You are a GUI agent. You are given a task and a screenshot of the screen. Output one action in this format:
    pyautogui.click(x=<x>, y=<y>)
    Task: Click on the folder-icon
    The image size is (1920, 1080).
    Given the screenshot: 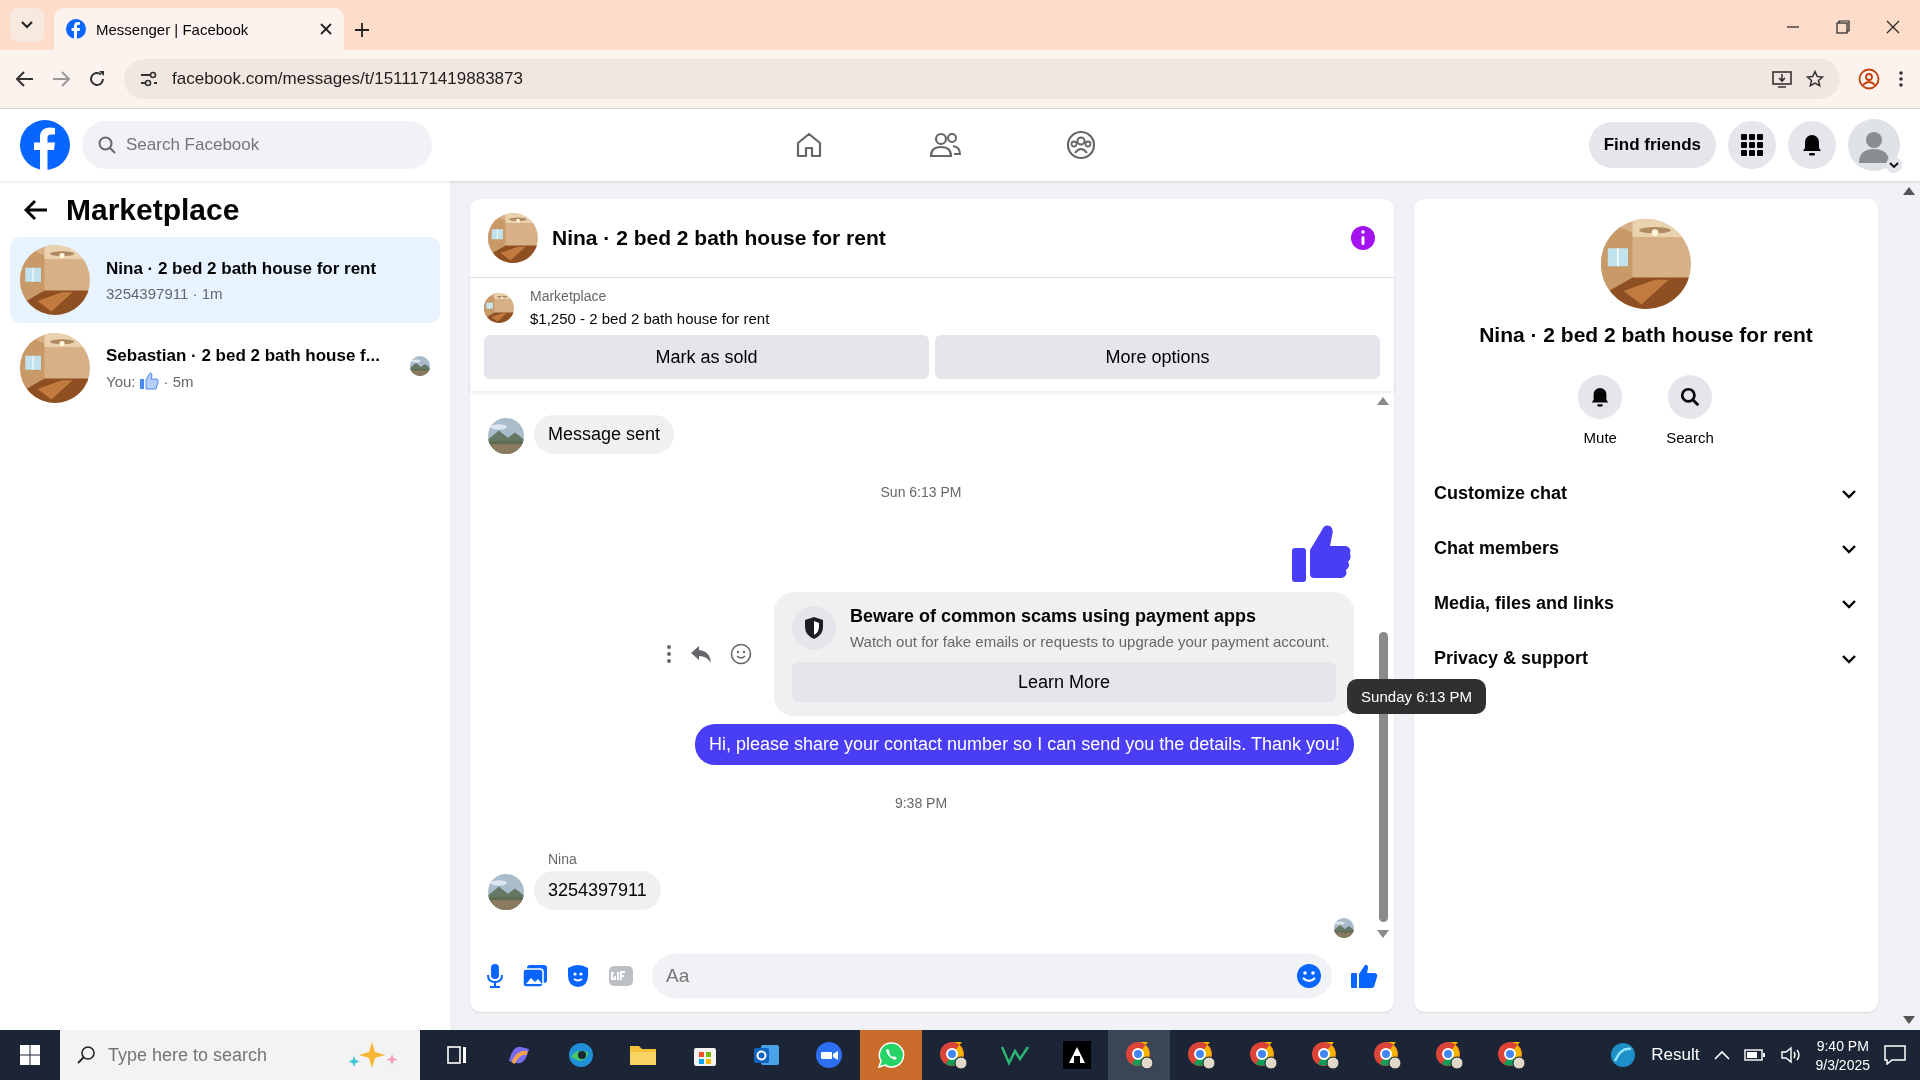 What is the action you would take?
    pyautogui.click(x=643, y=1055)
    